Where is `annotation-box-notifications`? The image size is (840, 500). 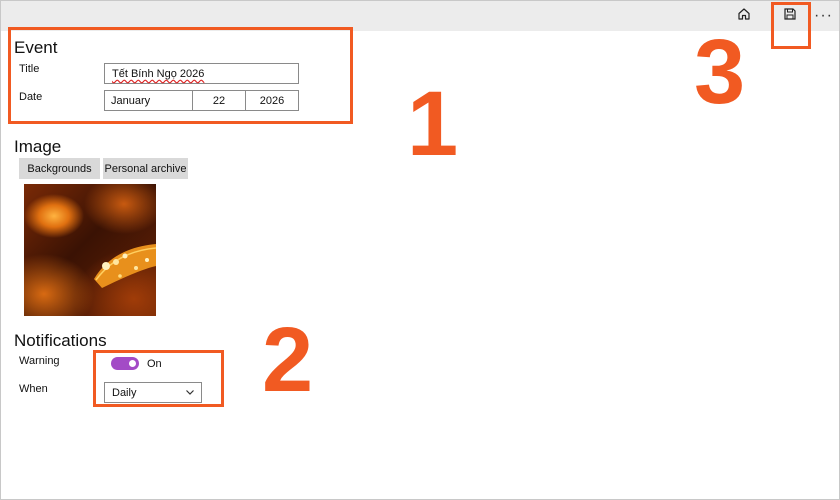 annotation-box-notifications is located at coordinates (158, 378).